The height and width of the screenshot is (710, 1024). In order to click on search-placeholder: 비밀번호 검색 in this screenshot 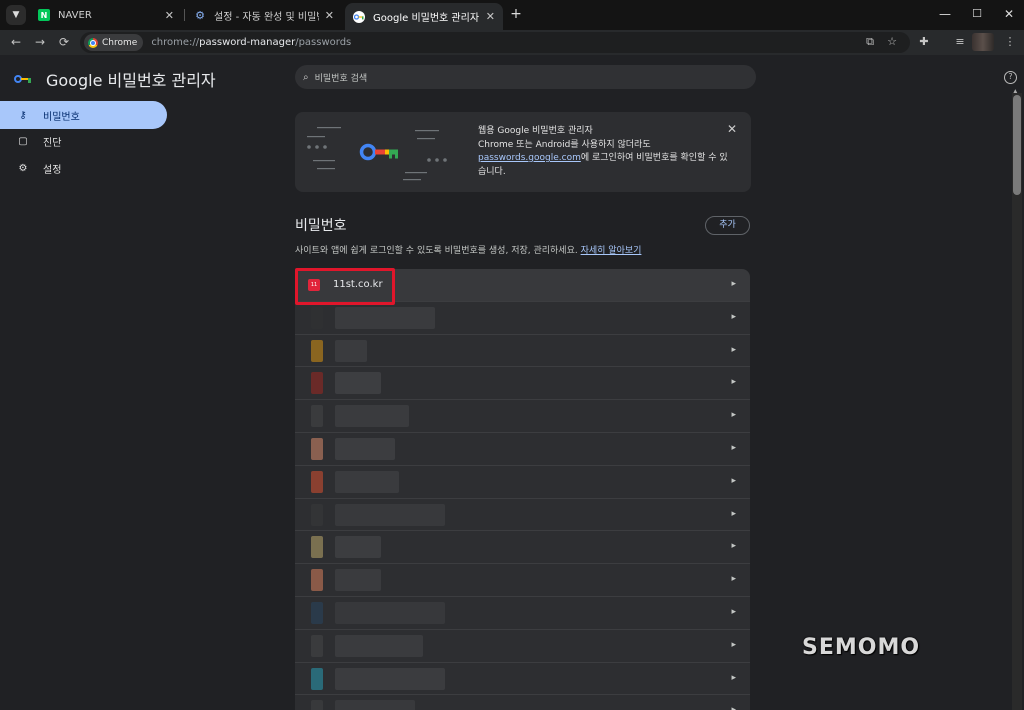, I will do `click(341, 78)`.